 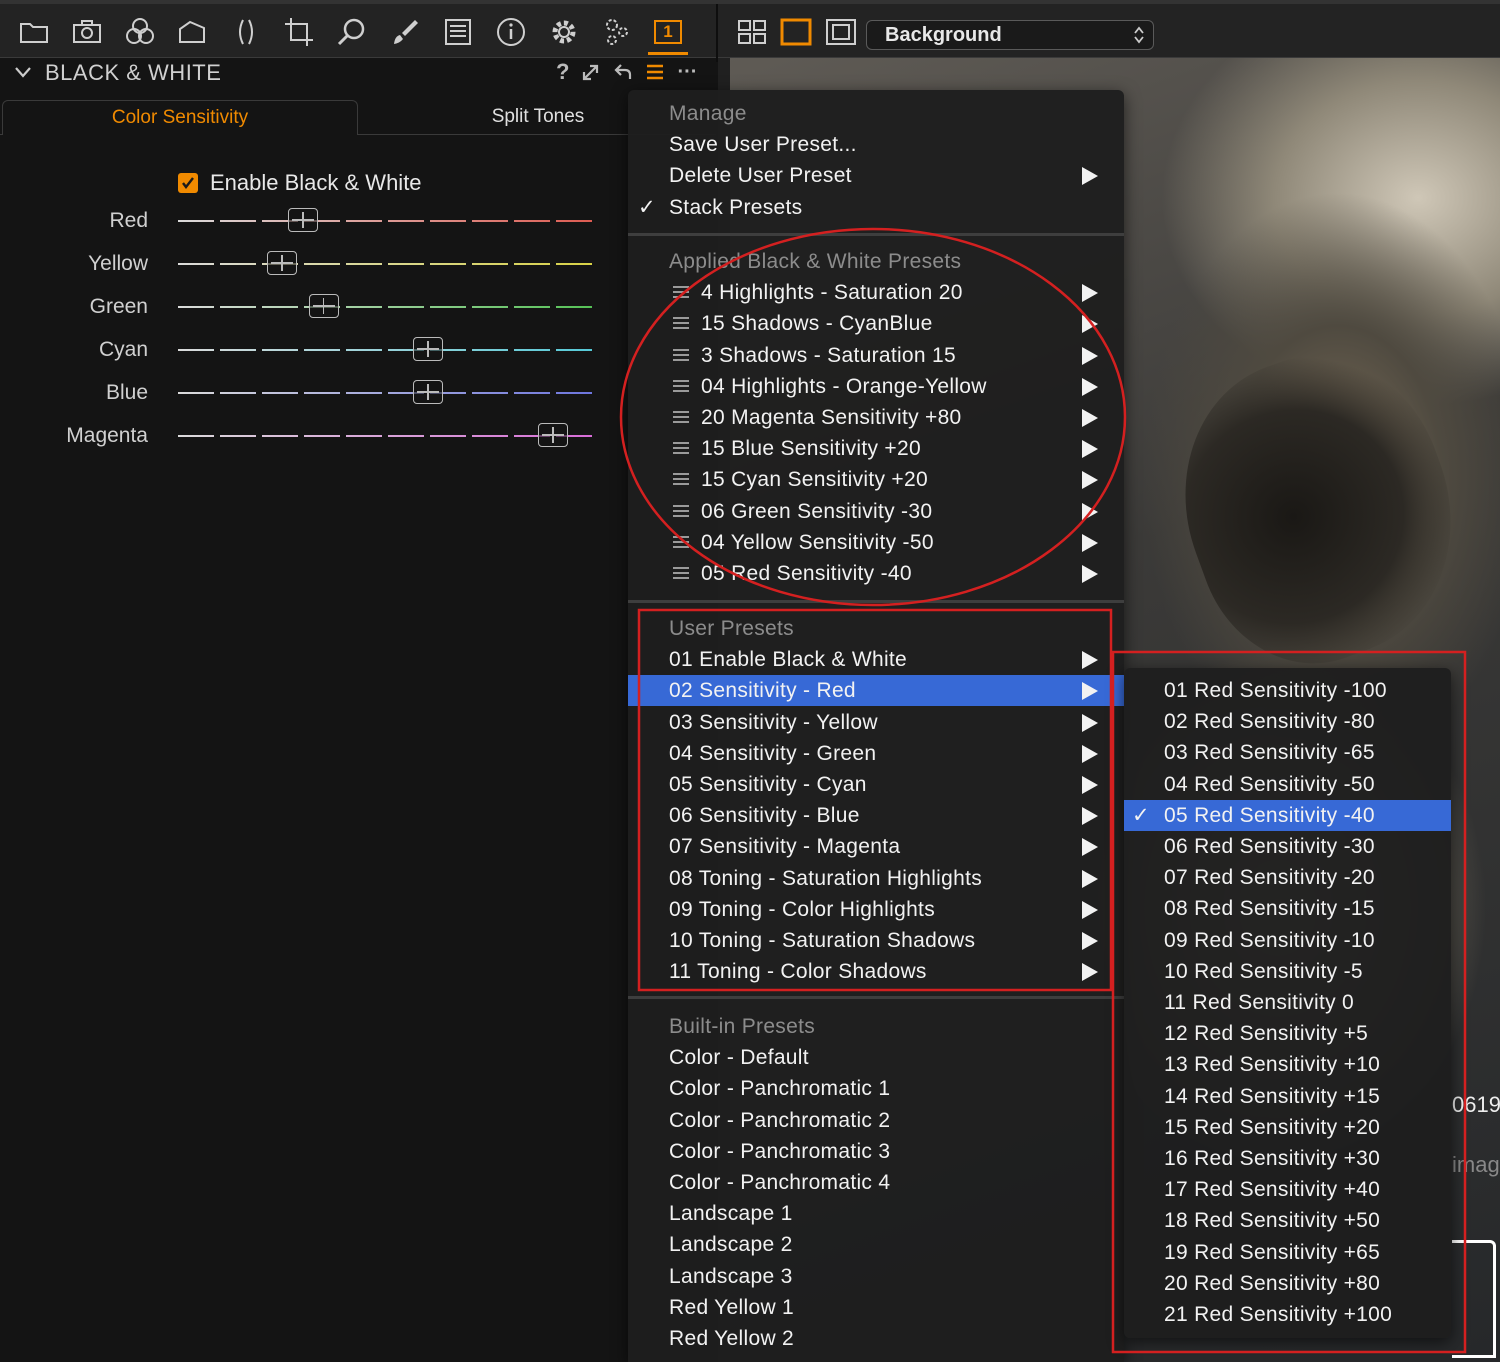 I want to click on submenu-item-red-sensitivity: 10 Red Sensitivity -5, so click(x=1287, y=971).